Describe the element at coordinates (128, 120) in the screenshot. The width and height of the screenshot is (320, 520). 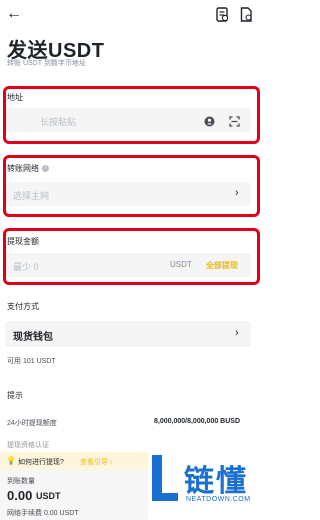
I see `address-input: 长按粘贴` at that location.